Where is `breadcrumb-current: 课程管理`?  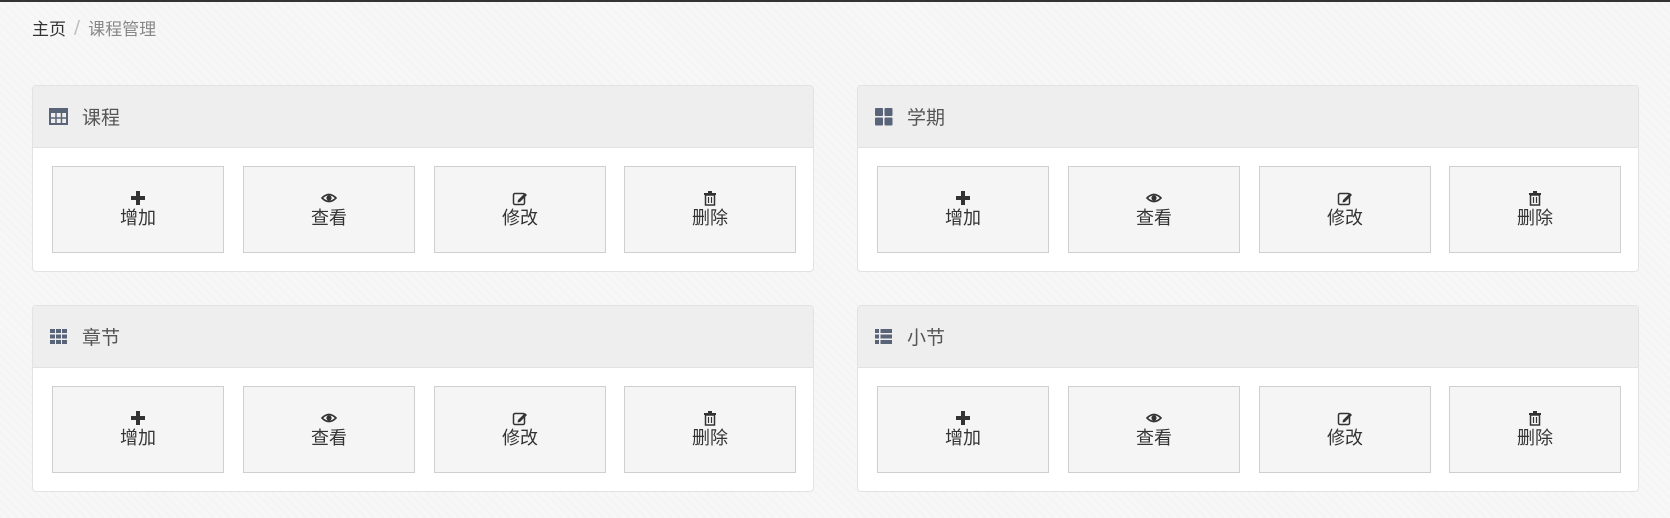 breadcrumb-current: 课程管理 is located at coordinates (122, 29).